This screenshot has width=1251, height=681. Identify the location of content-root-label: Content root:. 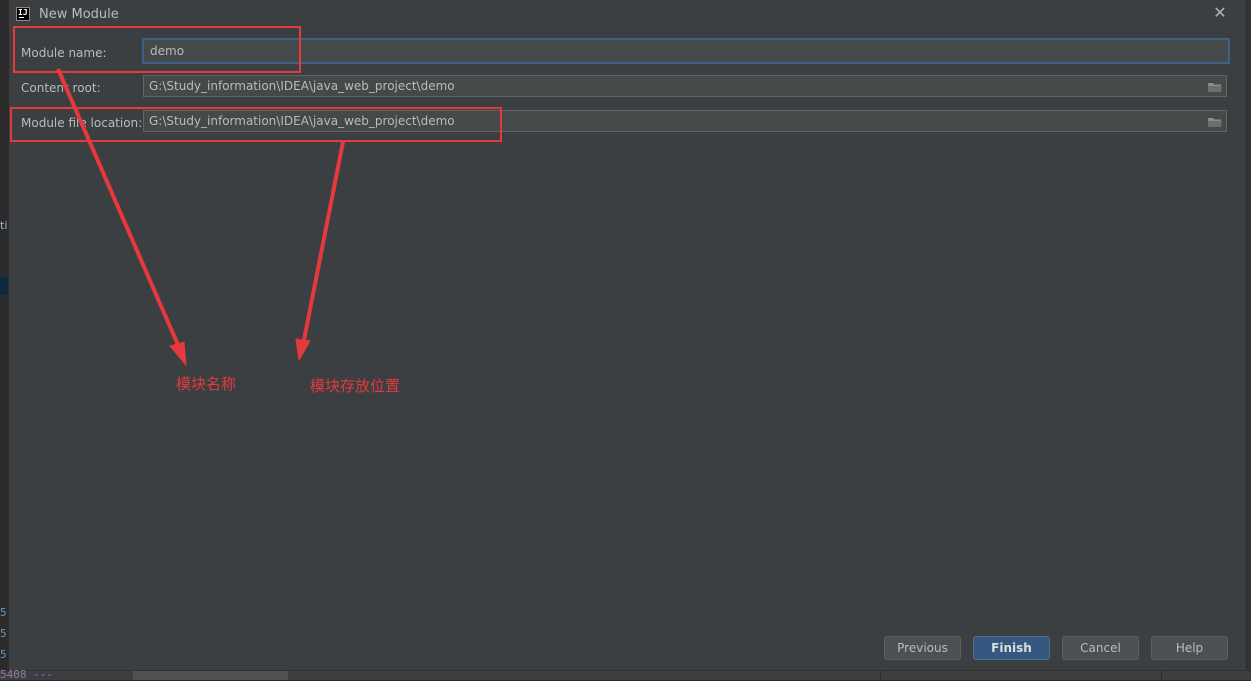
(61, 88).